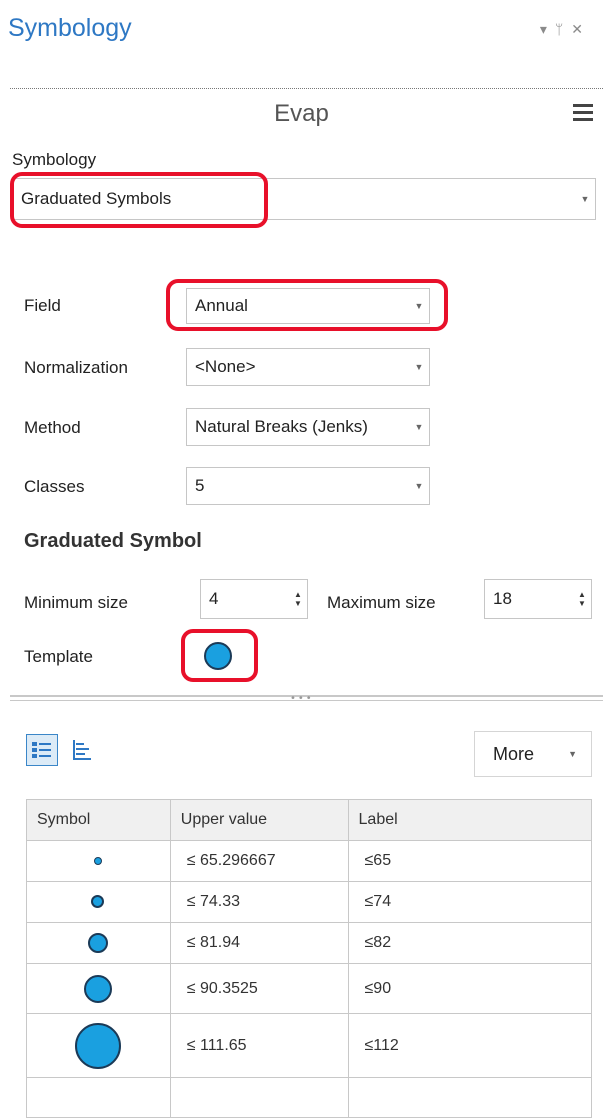 The width and height of the screenshot is (603, 1118). Describe the element at coordinates (259, 1045) in the screenshot. I see `upper-value-cell: ≤ 111.65` at that location.